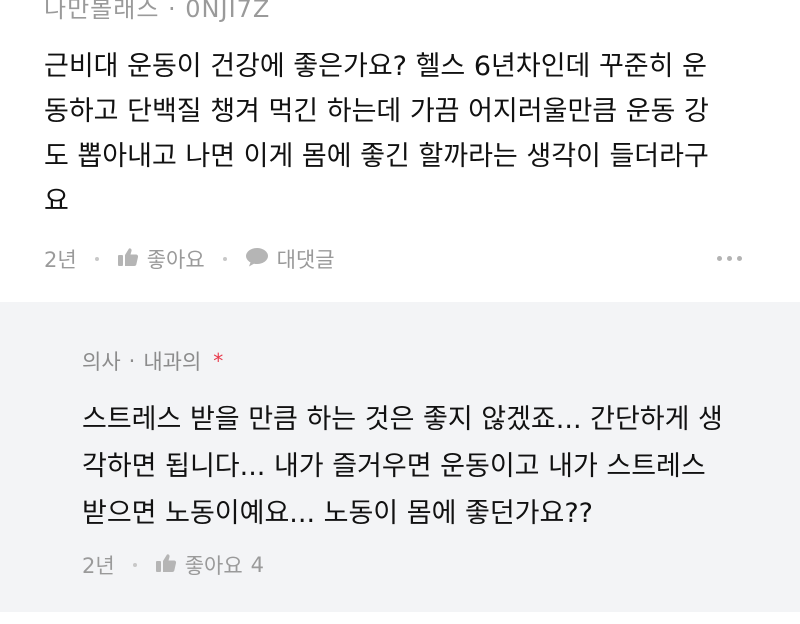 The image size is (800, 624). I want to click on reply-button: 대댓글, so click(290, 259).